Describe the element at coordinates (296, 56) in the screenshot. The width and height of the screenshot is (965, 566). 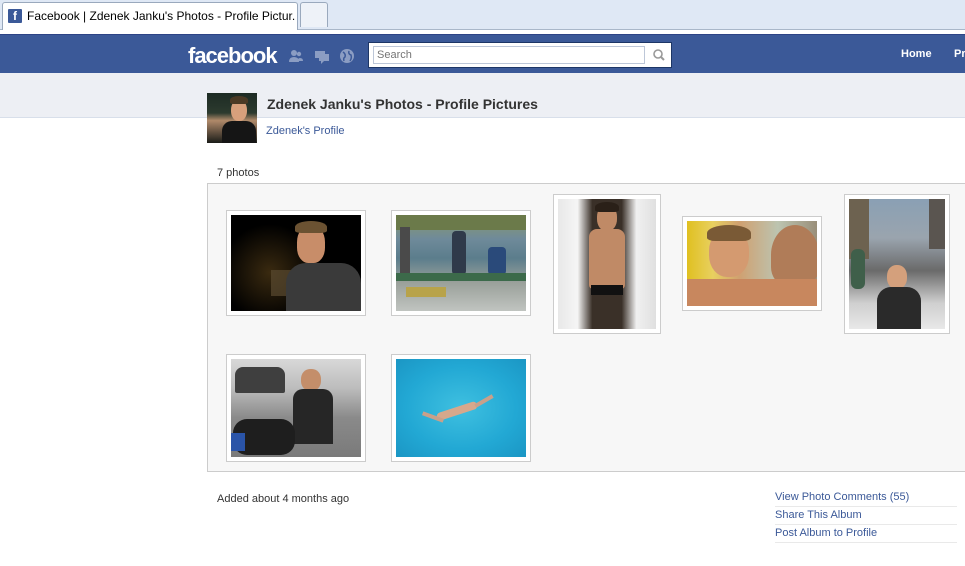
I see `friends-icon` at that location.